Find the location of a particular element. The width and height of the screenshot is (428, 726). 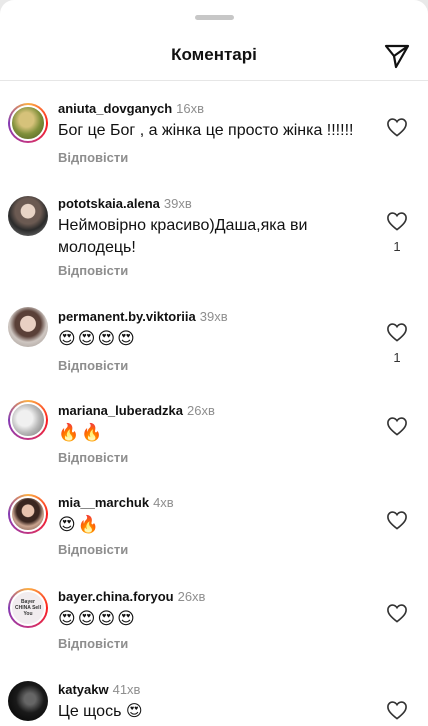

avatar-logo-text: Bayer CHINA Sell You is located at coordinates (28, 608).